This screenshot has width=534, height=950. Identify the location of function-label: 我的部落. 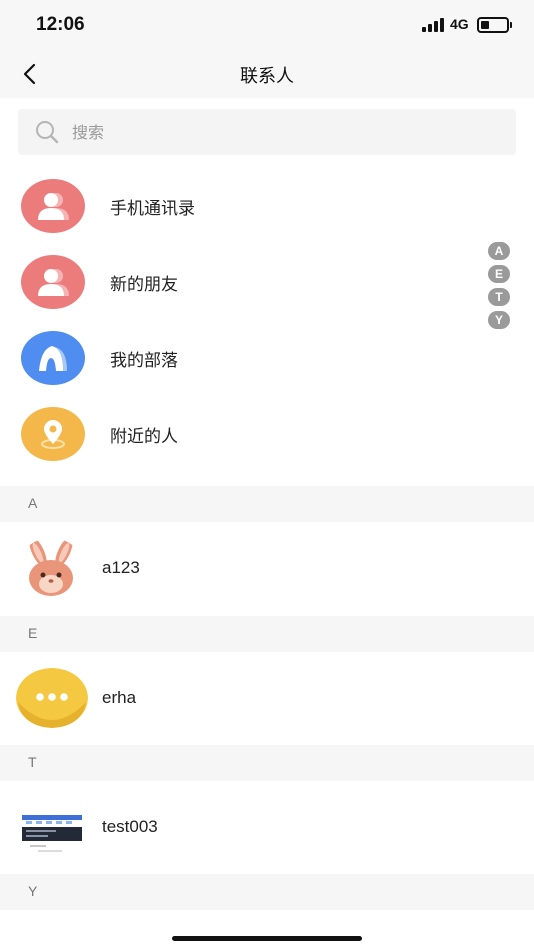
(144, 361).